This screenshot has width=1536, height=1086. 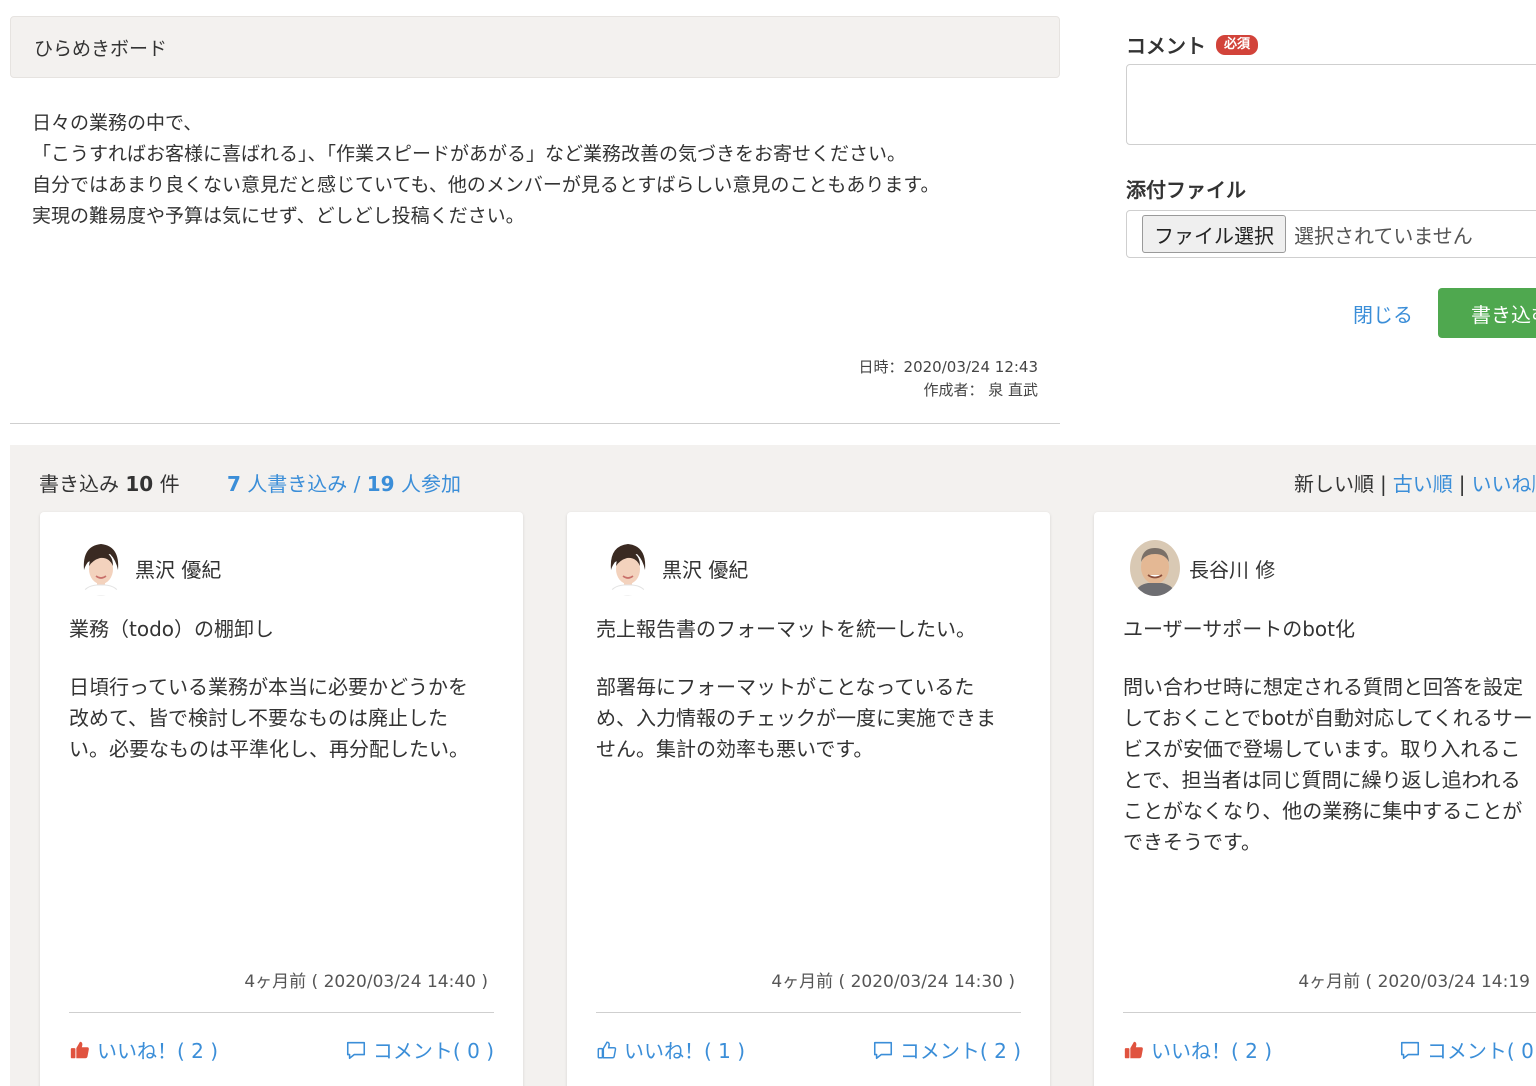 I want to click on thumbs-up-icon, so click(x=607, y=1050).